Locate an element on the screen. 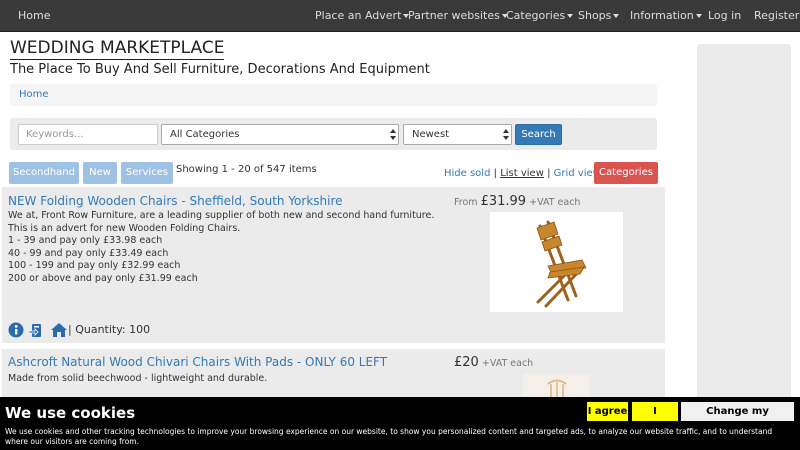 The height and width of the screenshot is (450, 800). description-line: 40 - 99 and pay only £33.49 each is located at coordinates (88, 253).